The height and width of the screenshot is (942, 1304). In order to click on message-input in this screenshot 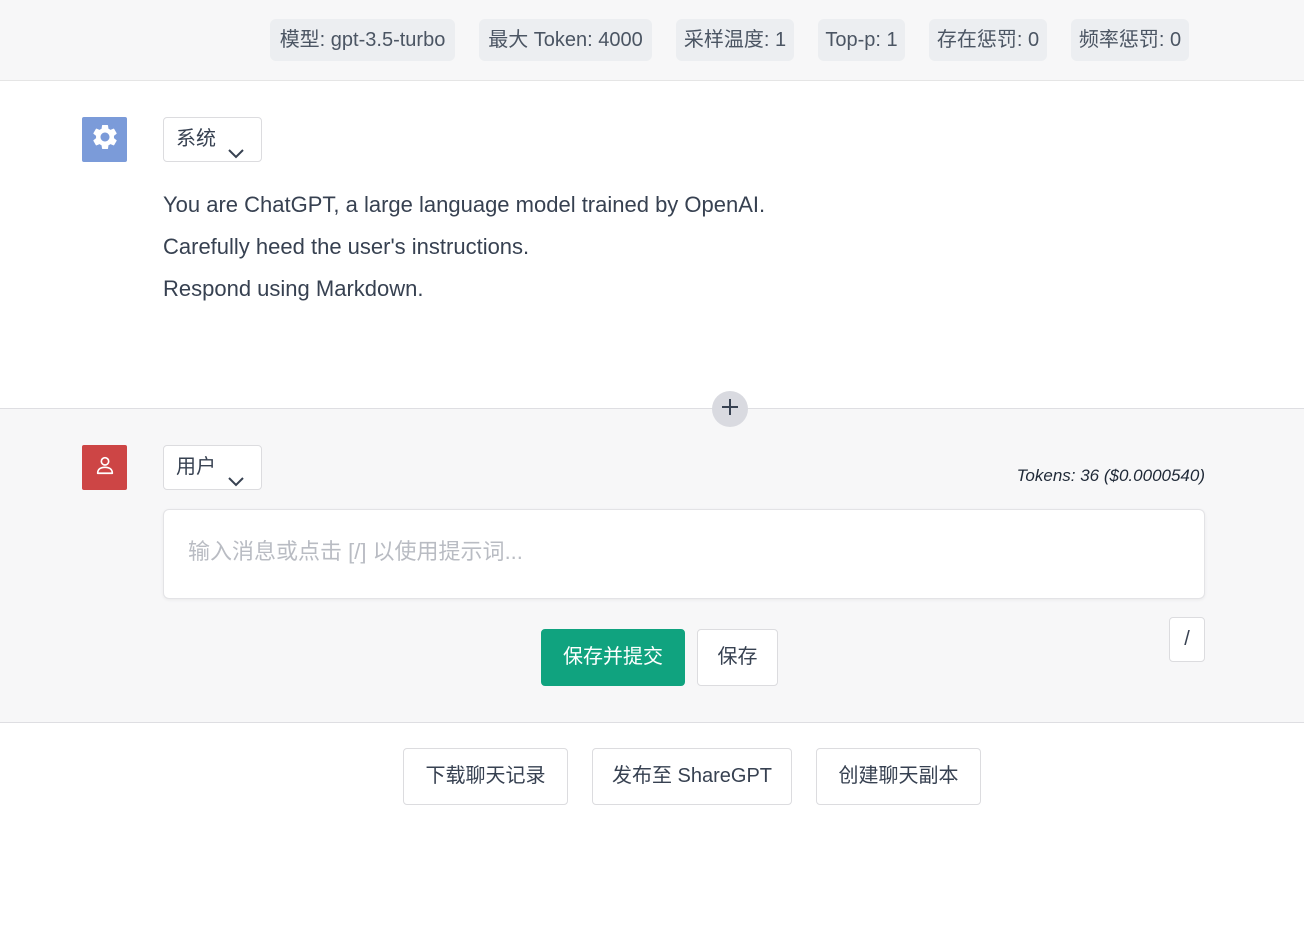, I will do `click(684, 554)`.